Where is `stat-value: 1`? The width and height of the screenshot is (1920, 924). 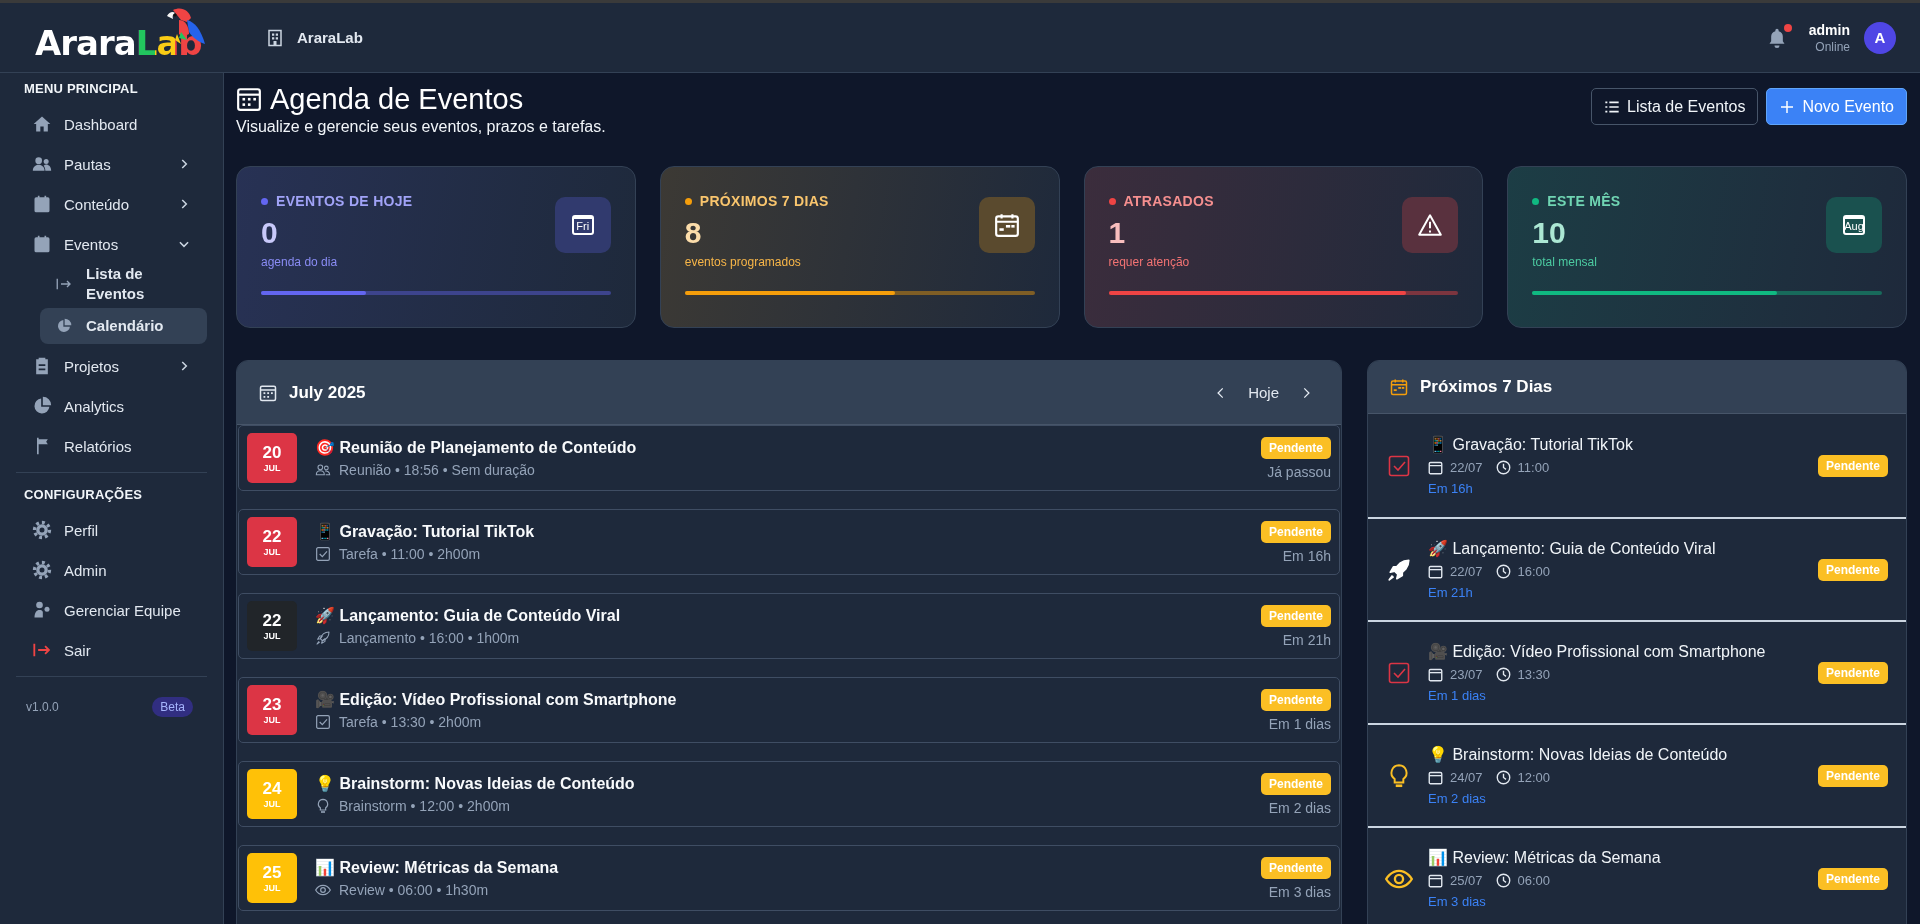
stat-value: 1 is located at coordinates (1117, 233).